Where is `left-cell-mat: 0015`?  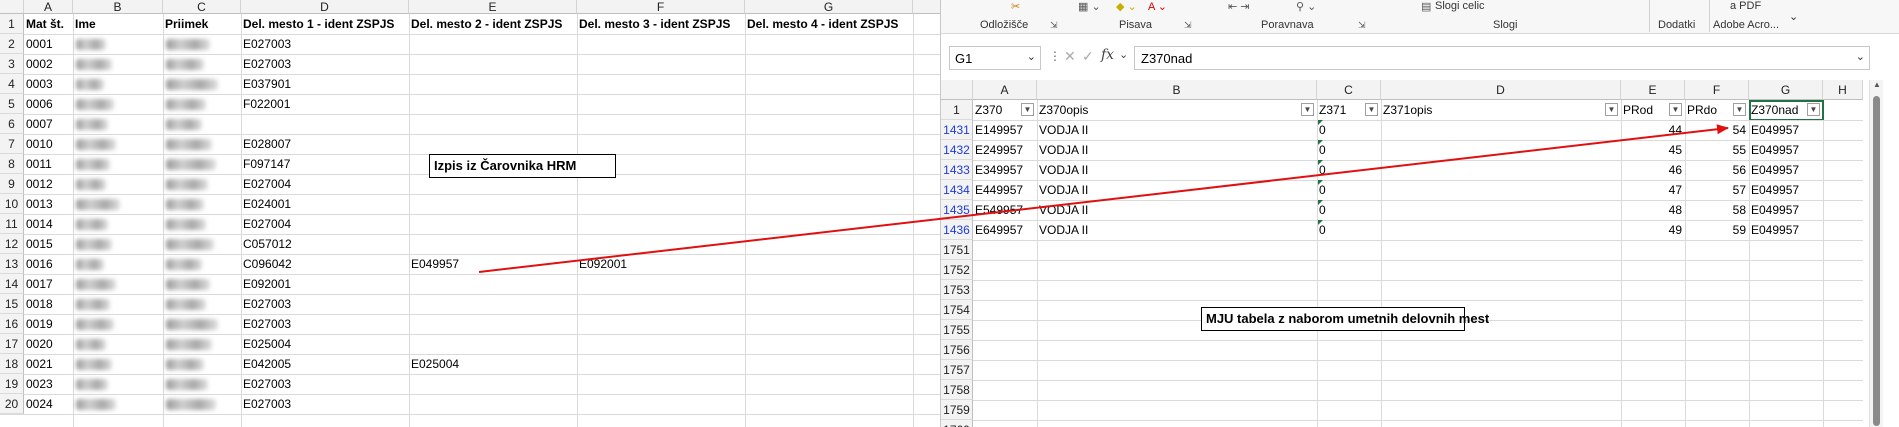
left-cell-mat: 0015 is located at coordinates (48, 244).